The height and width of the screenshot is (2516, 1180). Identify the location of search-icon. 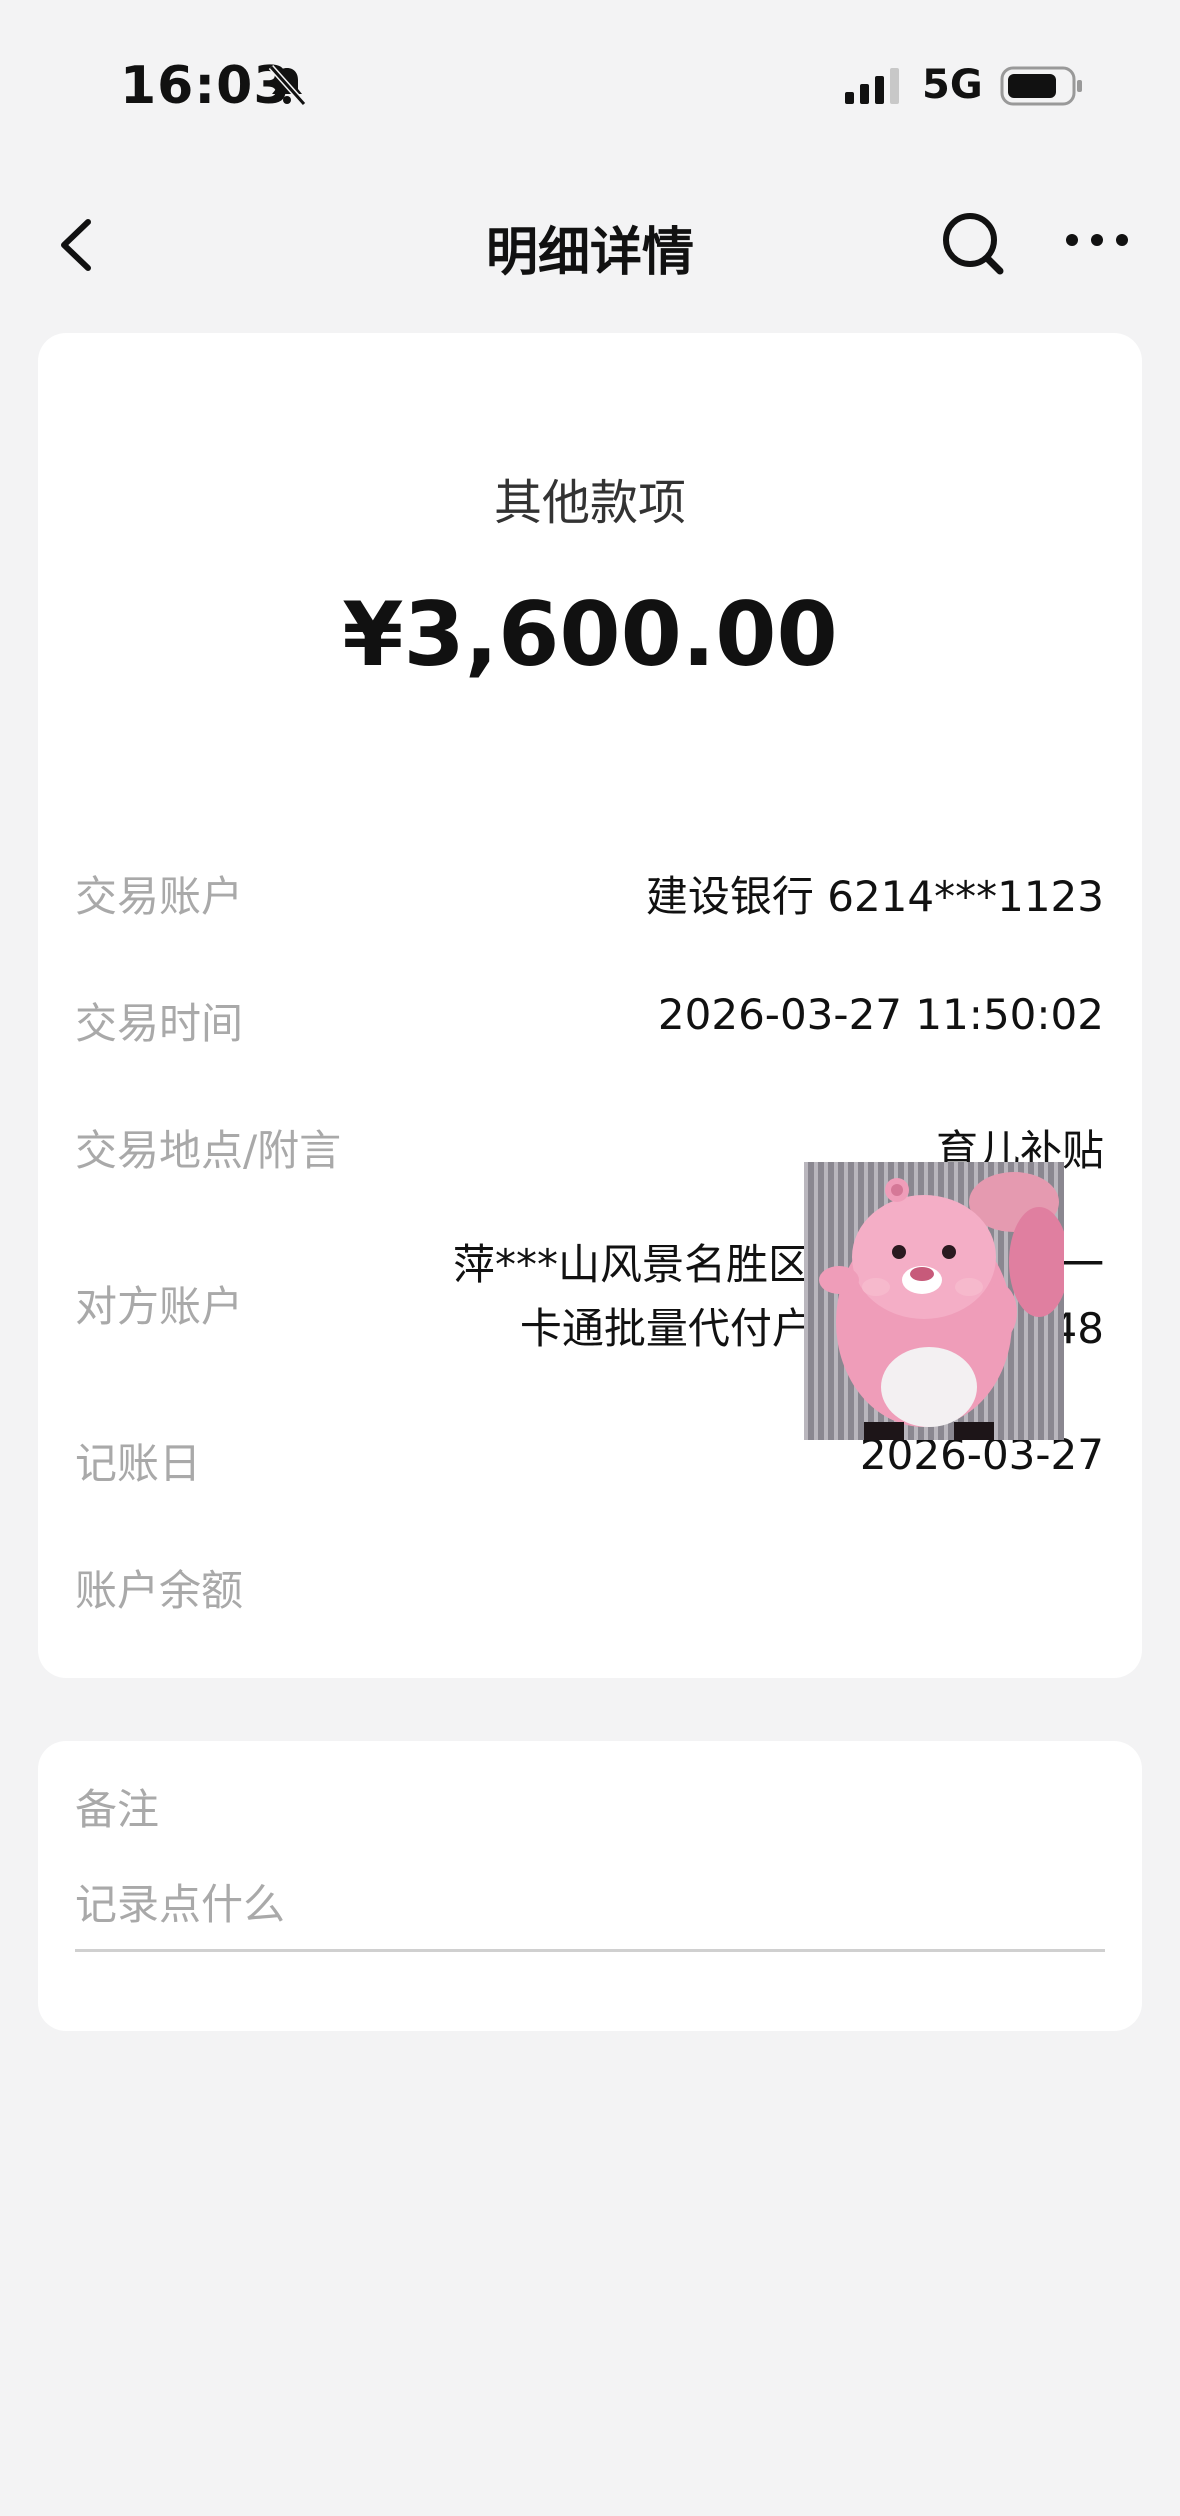
(973, 243).